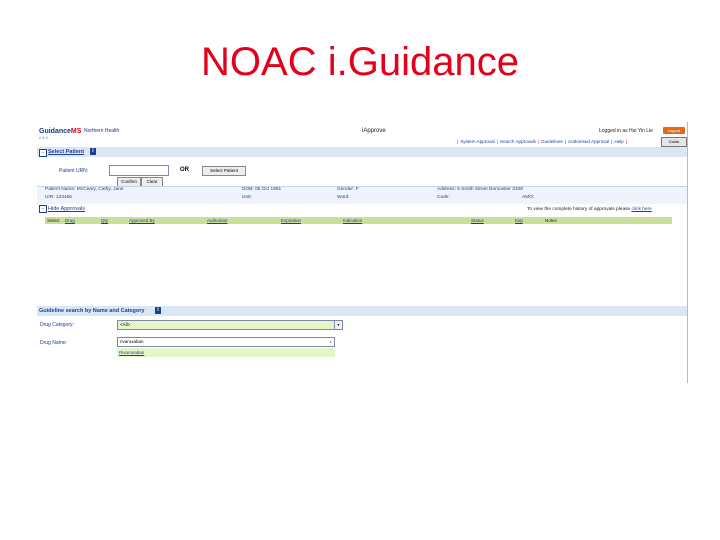  Describe the element at coordinates (102, 131) in the screenshot. I see `organisation-name: Northern Health` at that location.